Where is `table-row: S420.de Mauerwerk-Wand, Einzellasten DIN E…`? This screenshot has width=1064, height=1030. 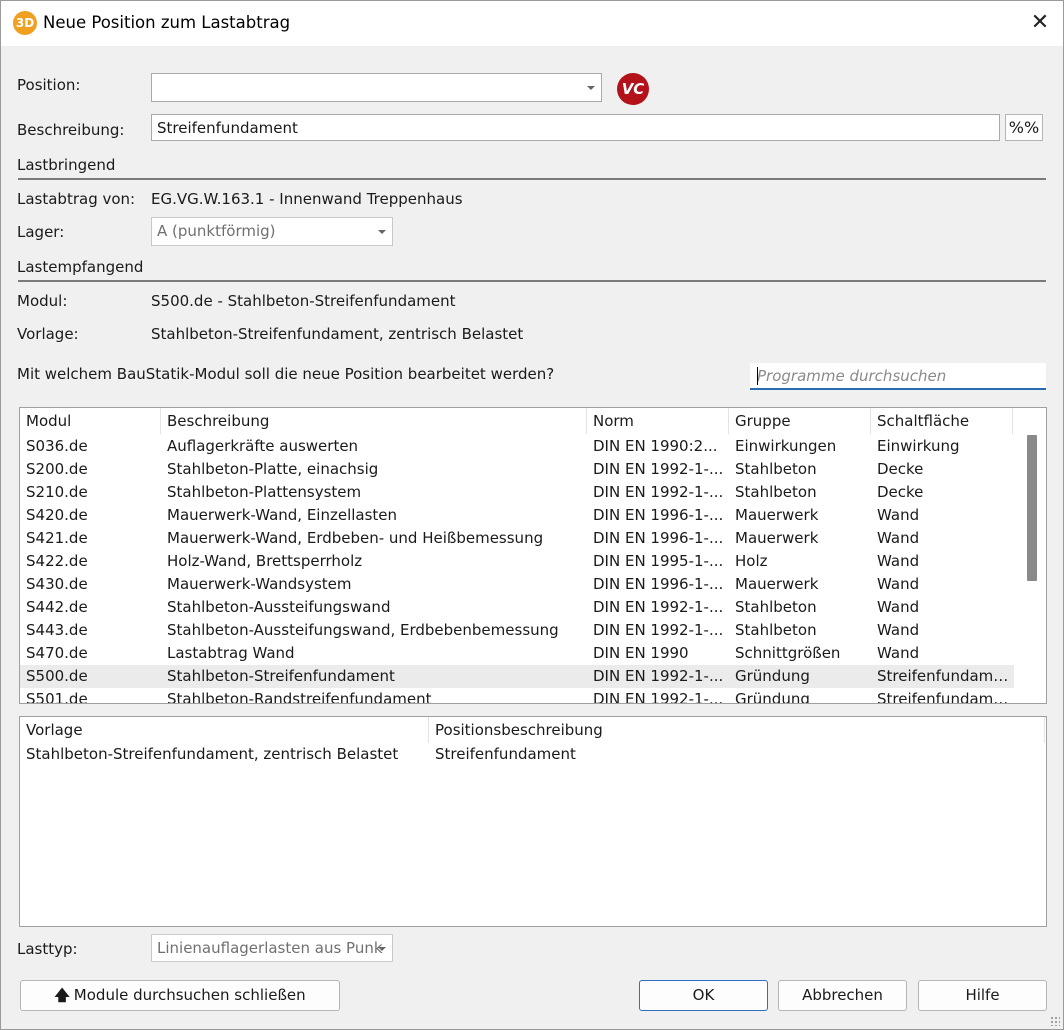 table-row: S420.de Mauerwerk-Wand, Einzellasten DIN E… is located at coordinates (517, 515).